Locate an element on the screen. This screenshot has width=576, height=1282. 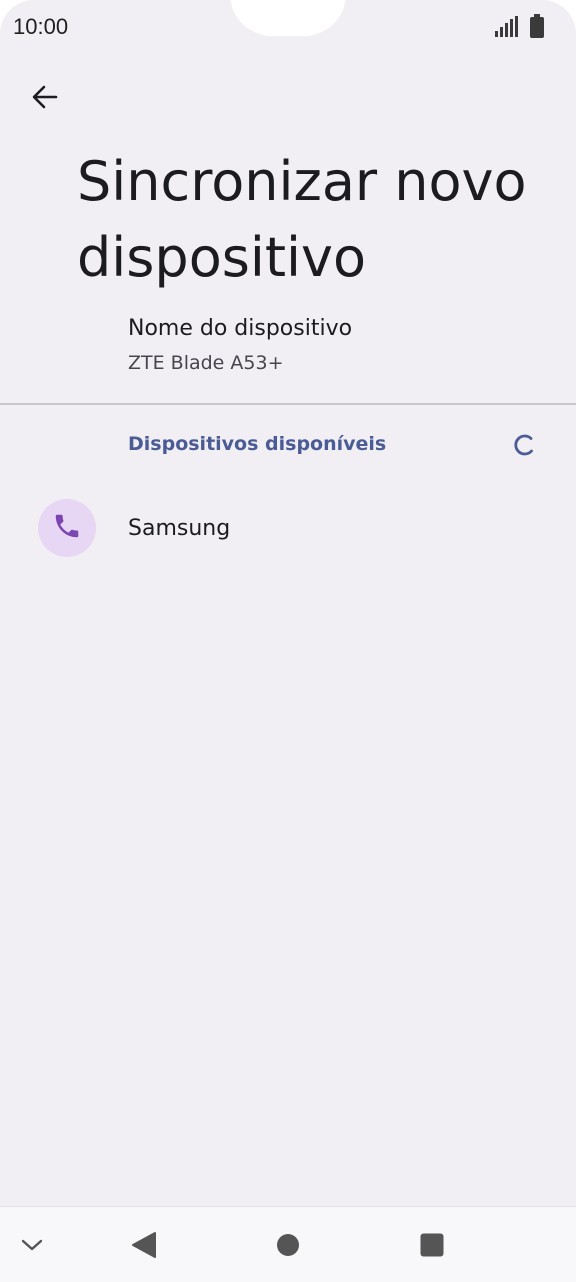
chevron-down-icon is located at coordinates (32, 1245).